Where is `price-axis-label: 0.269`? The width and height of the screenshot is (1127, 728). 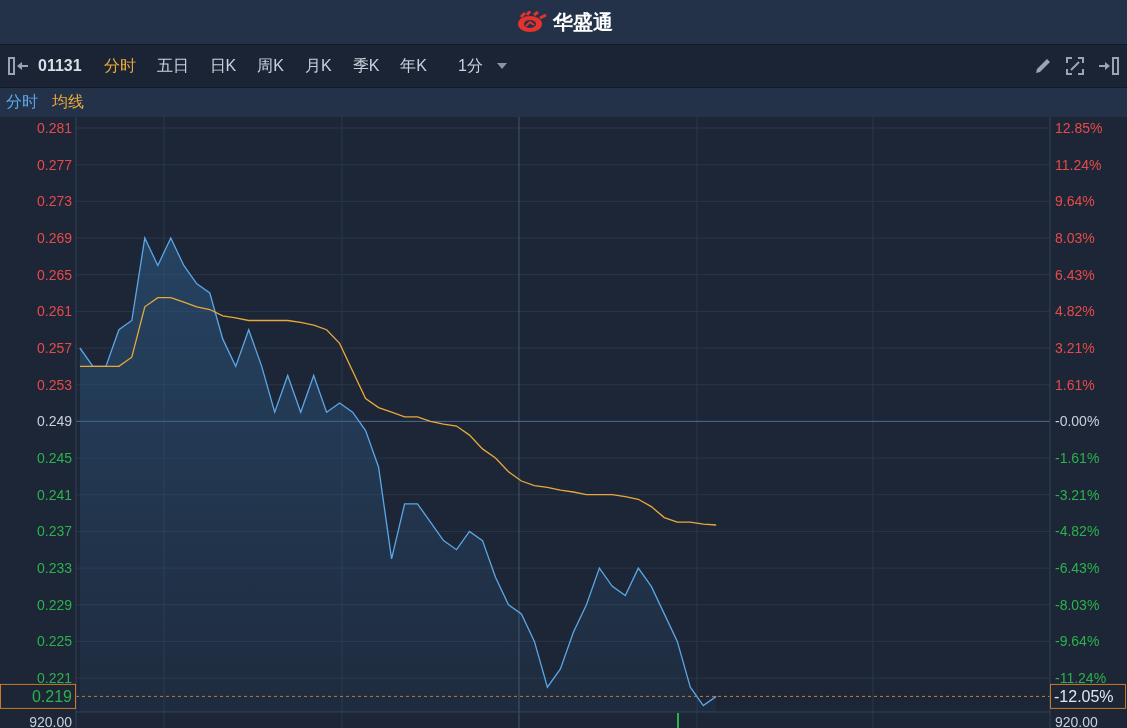 price-axis-label: 0.269 is located at coordinates (54, 238).